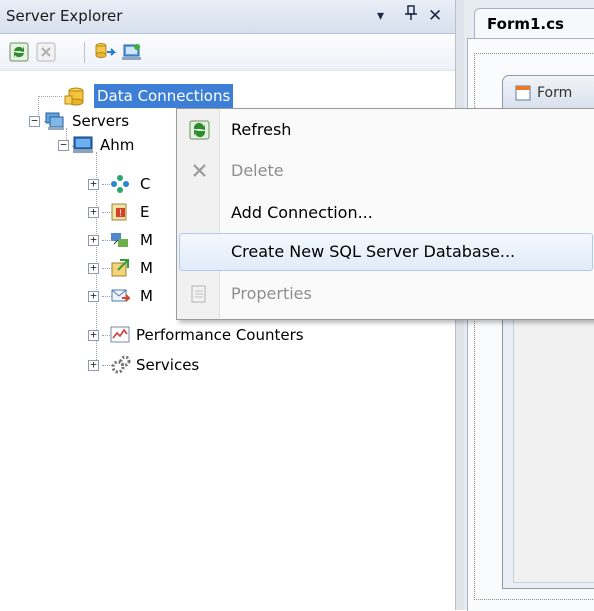 Image resolution: width=594 pixels, height=611 pixels. I want to click on crystal-reports-icon, so click(120, 184).